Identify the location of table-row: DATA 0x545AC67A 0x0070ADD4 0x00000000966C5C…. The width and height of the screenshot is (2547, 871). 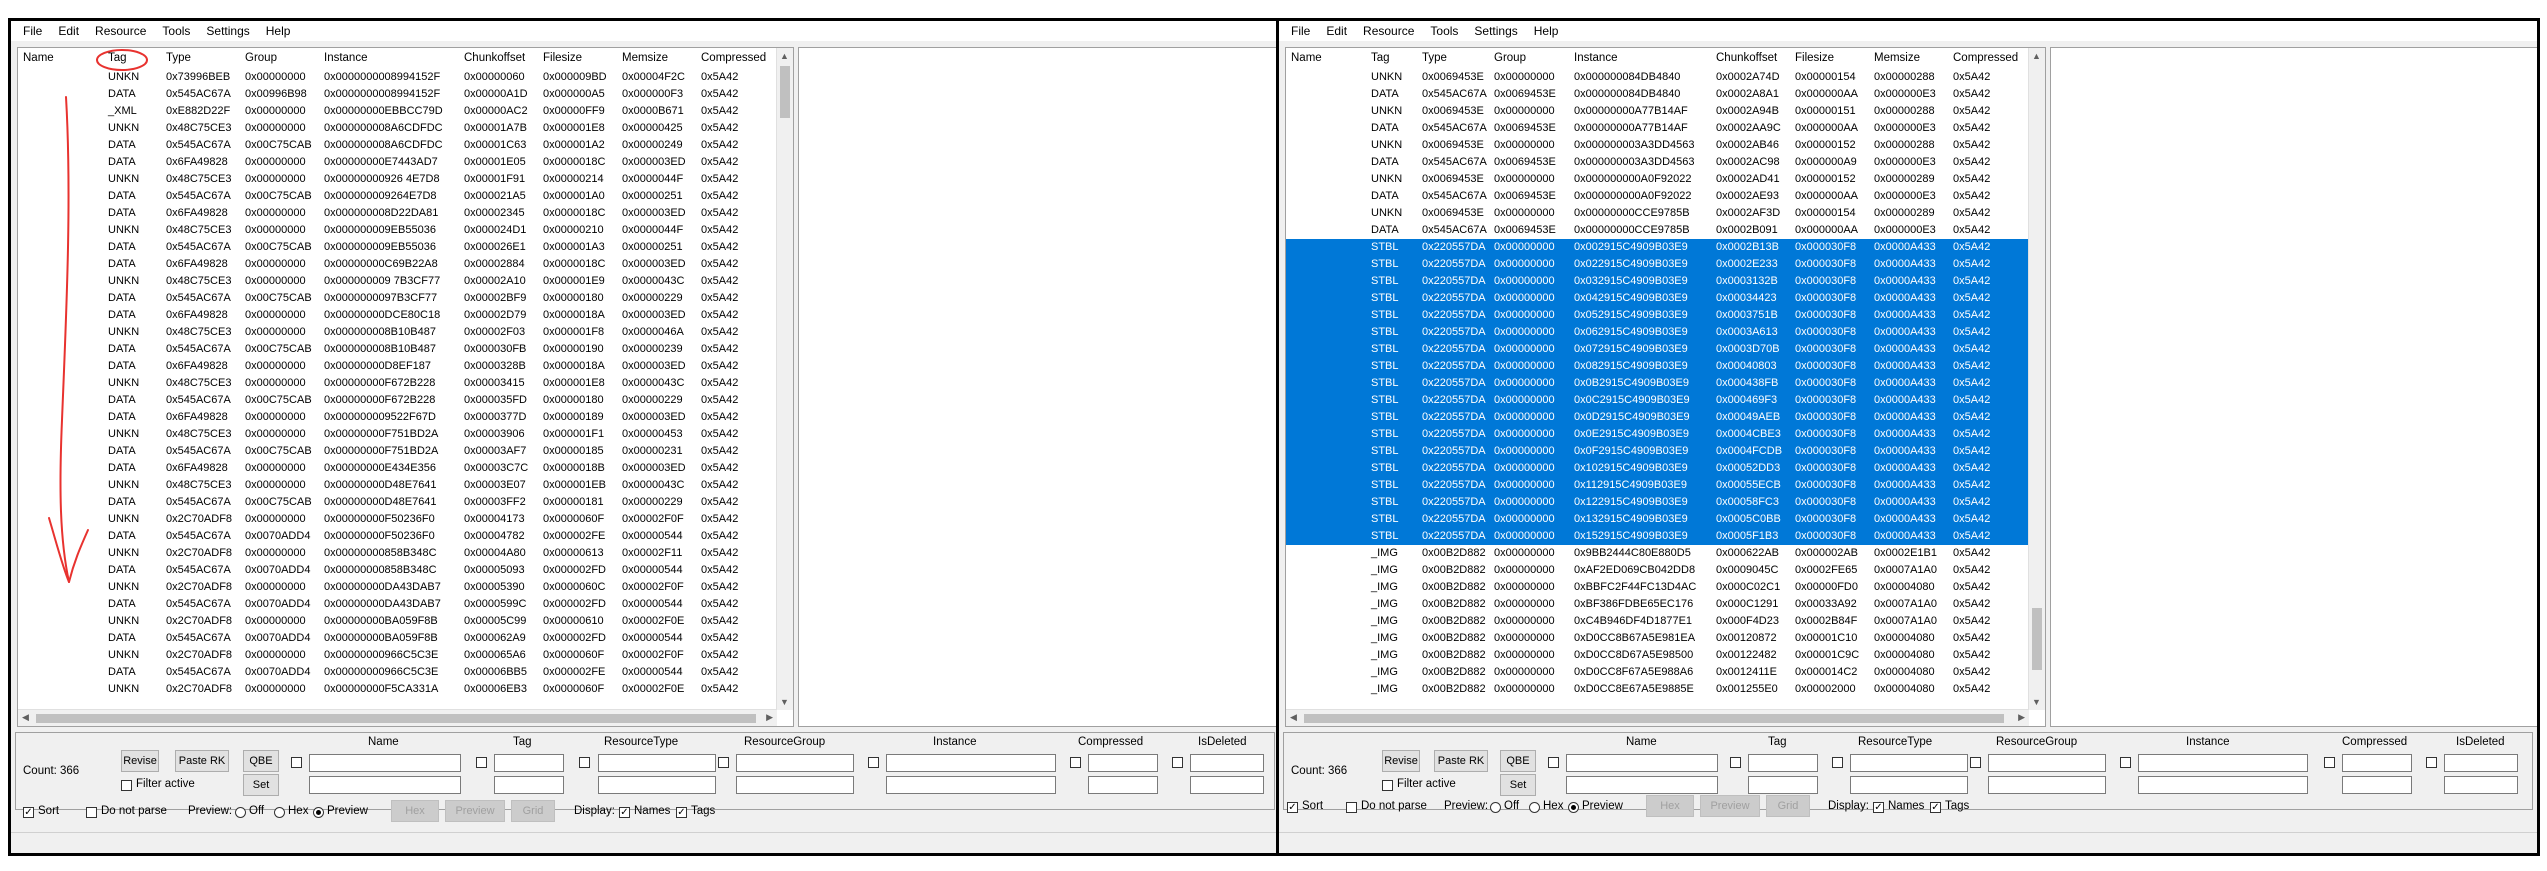
(397, 672).